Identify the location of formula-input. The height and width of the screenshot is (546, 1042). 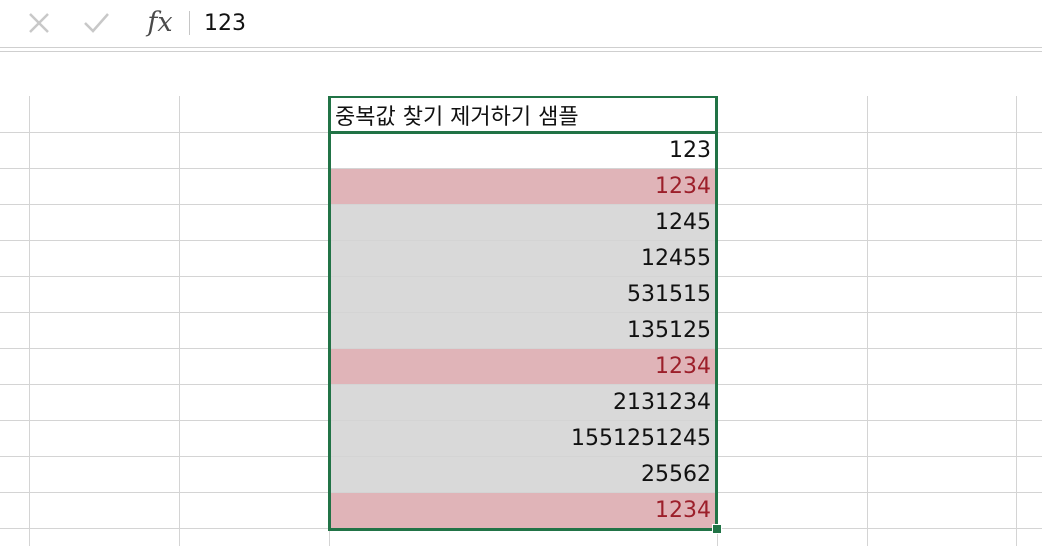
(614, 23).